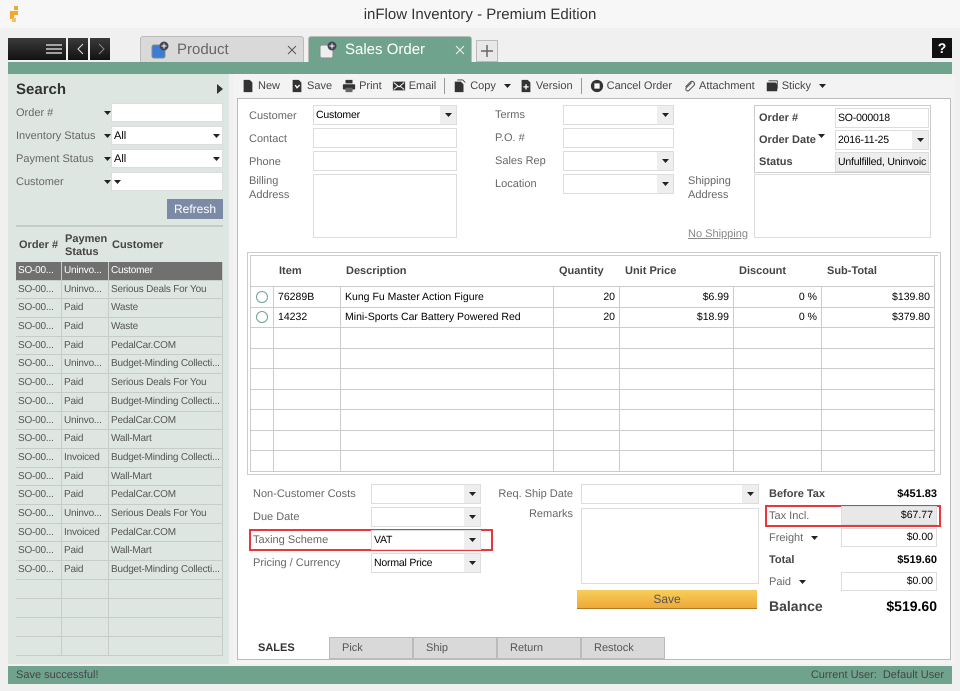  What do you see at coordinates (631, 86) in the screenshot?
I see `toolbar-button: Cancel Order` at bounding box center [631, 86].